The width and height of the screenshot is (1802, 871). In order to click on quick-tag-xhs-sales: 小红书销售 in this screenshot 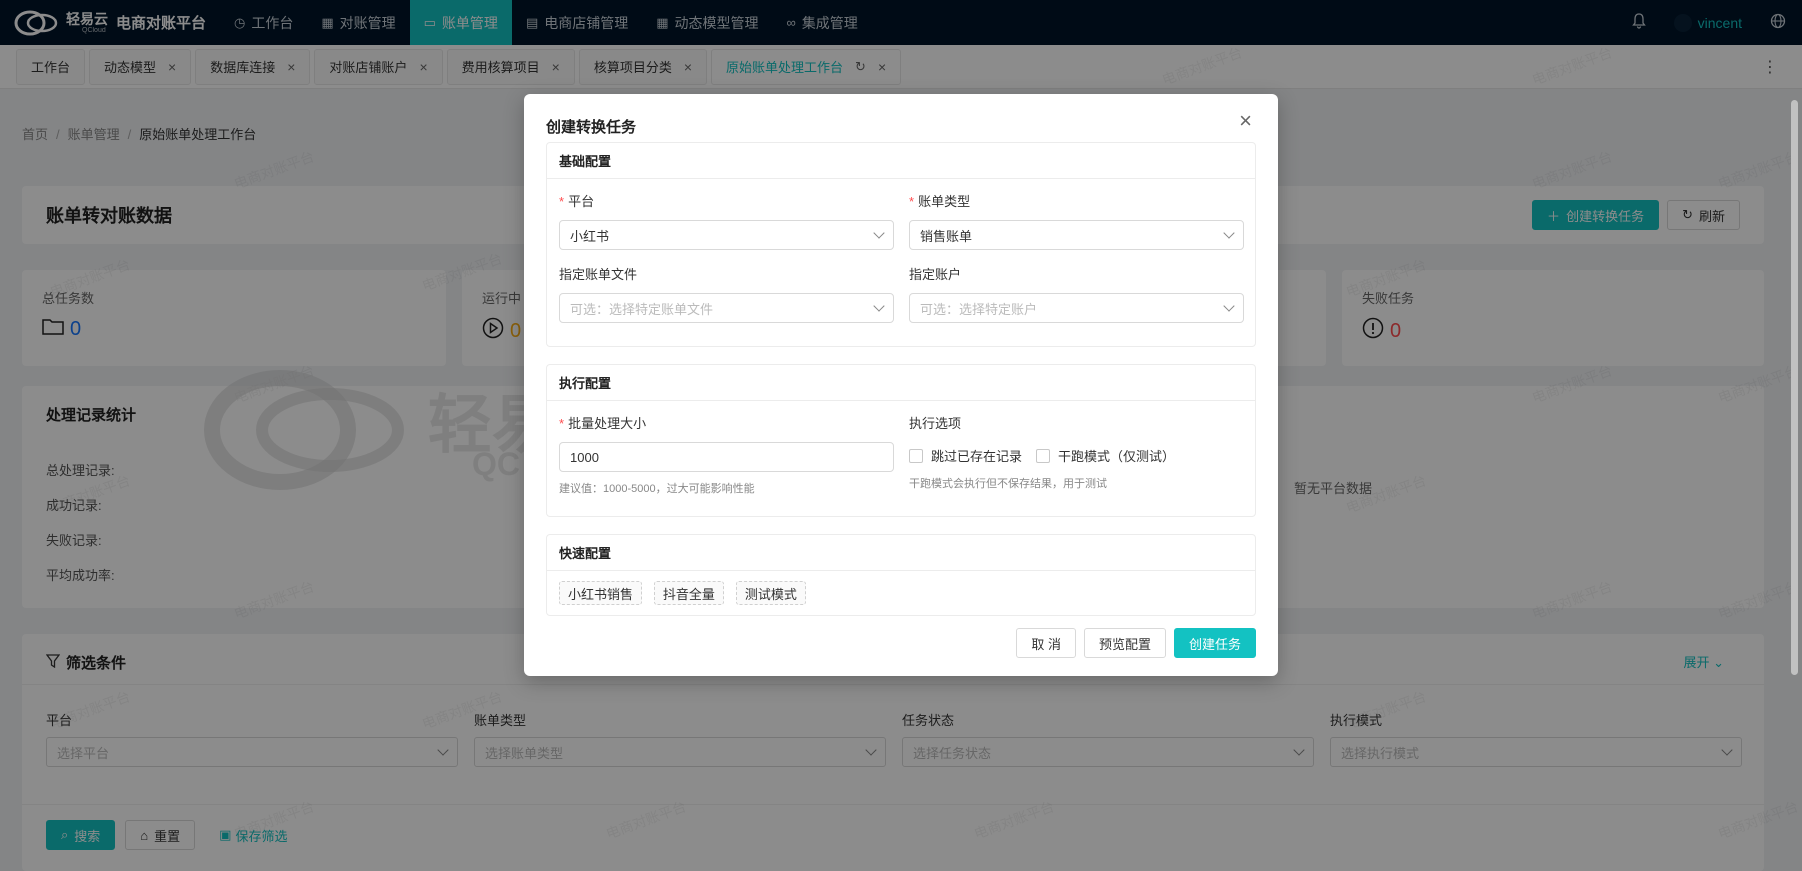, I will do `click(601, 593)`.